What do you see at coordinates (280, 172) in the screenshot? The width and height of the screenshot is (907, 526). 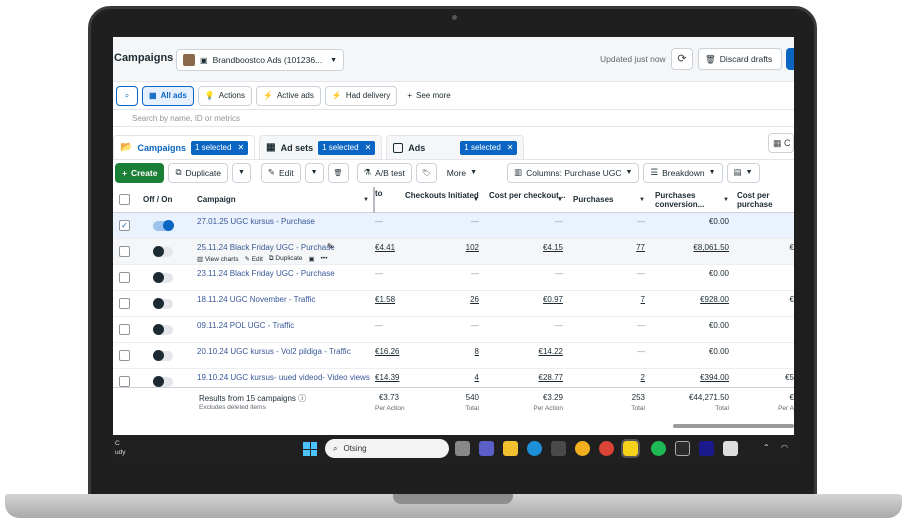 I see `edit-button: ✎ Edit` at bounding box center [280, 172].